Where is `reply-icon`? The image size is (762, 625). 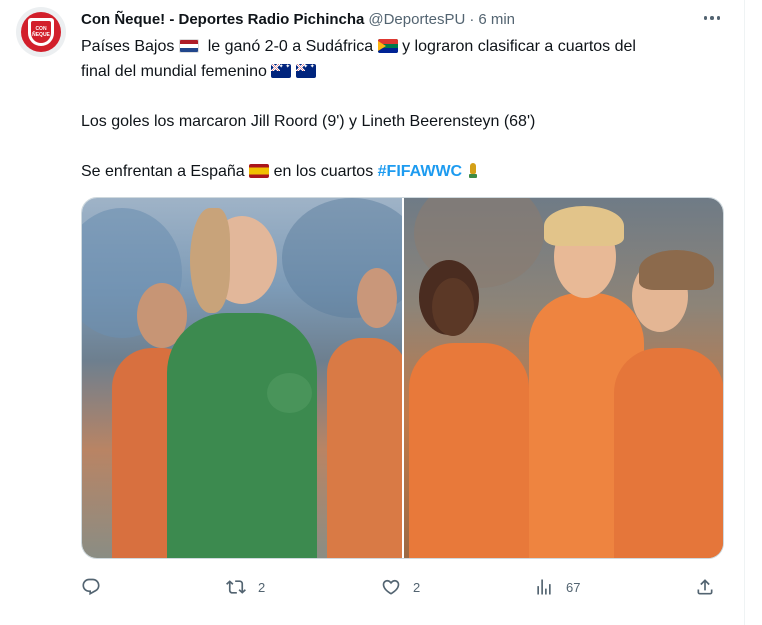 reply-icon is located at coordinates (91, 587).